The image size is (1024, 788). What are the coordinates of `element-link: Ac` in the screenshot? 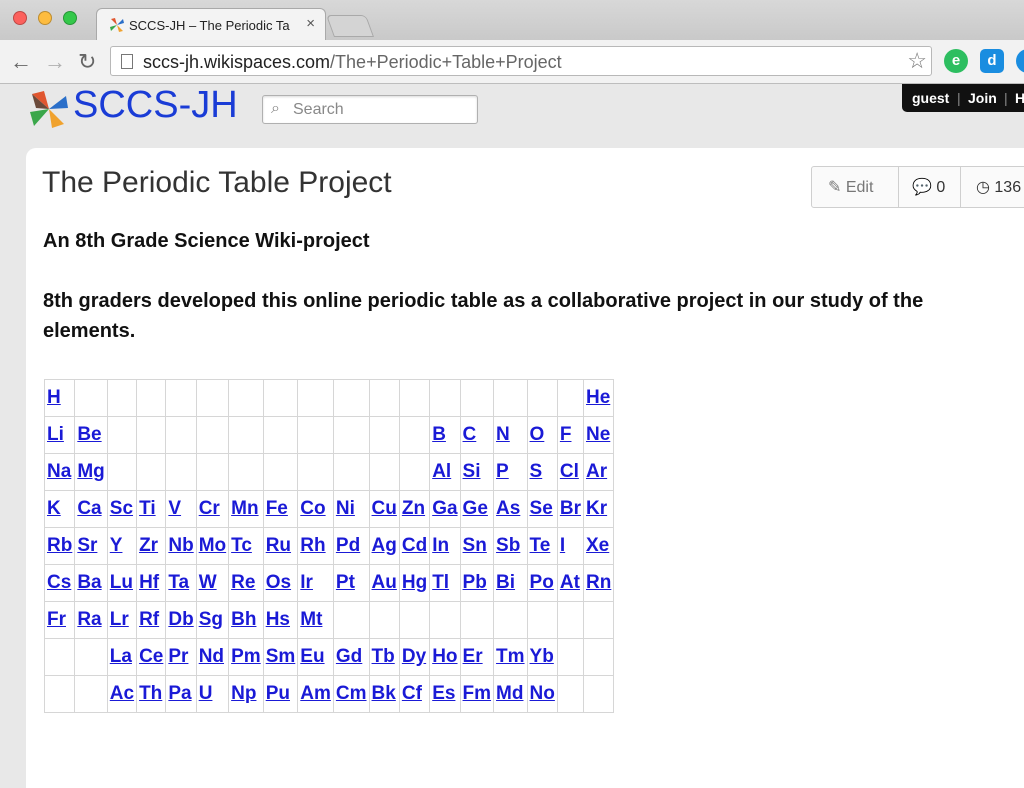 It's located at (122, 693).